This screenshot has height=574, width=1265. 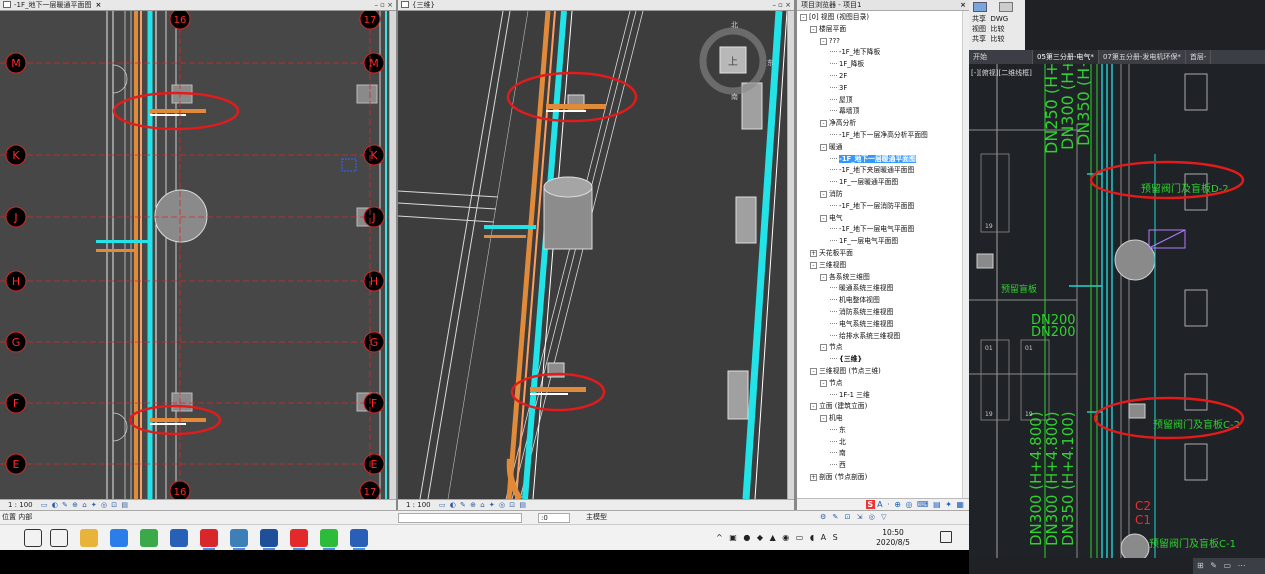 What do you see at coordinates (883, 431) in the screenshot?
I see `browser-item: 东` at bounding box center [883, 431].